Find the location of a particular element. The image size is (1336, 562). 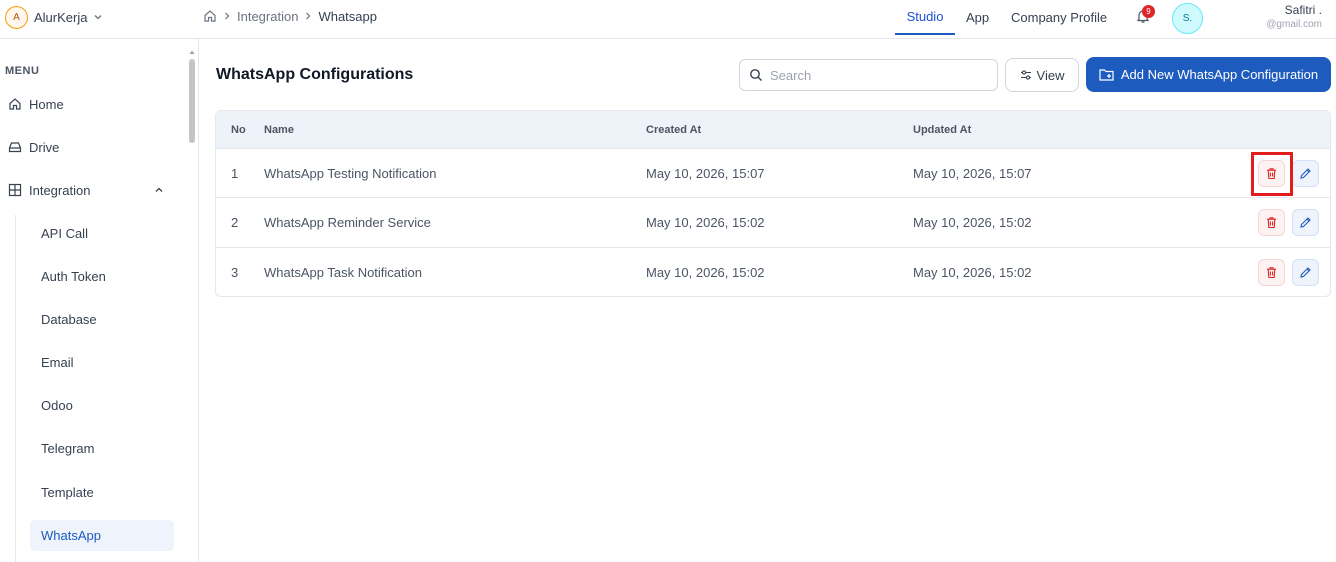

folder-plus-icon is located at coordinates (1106, 75).